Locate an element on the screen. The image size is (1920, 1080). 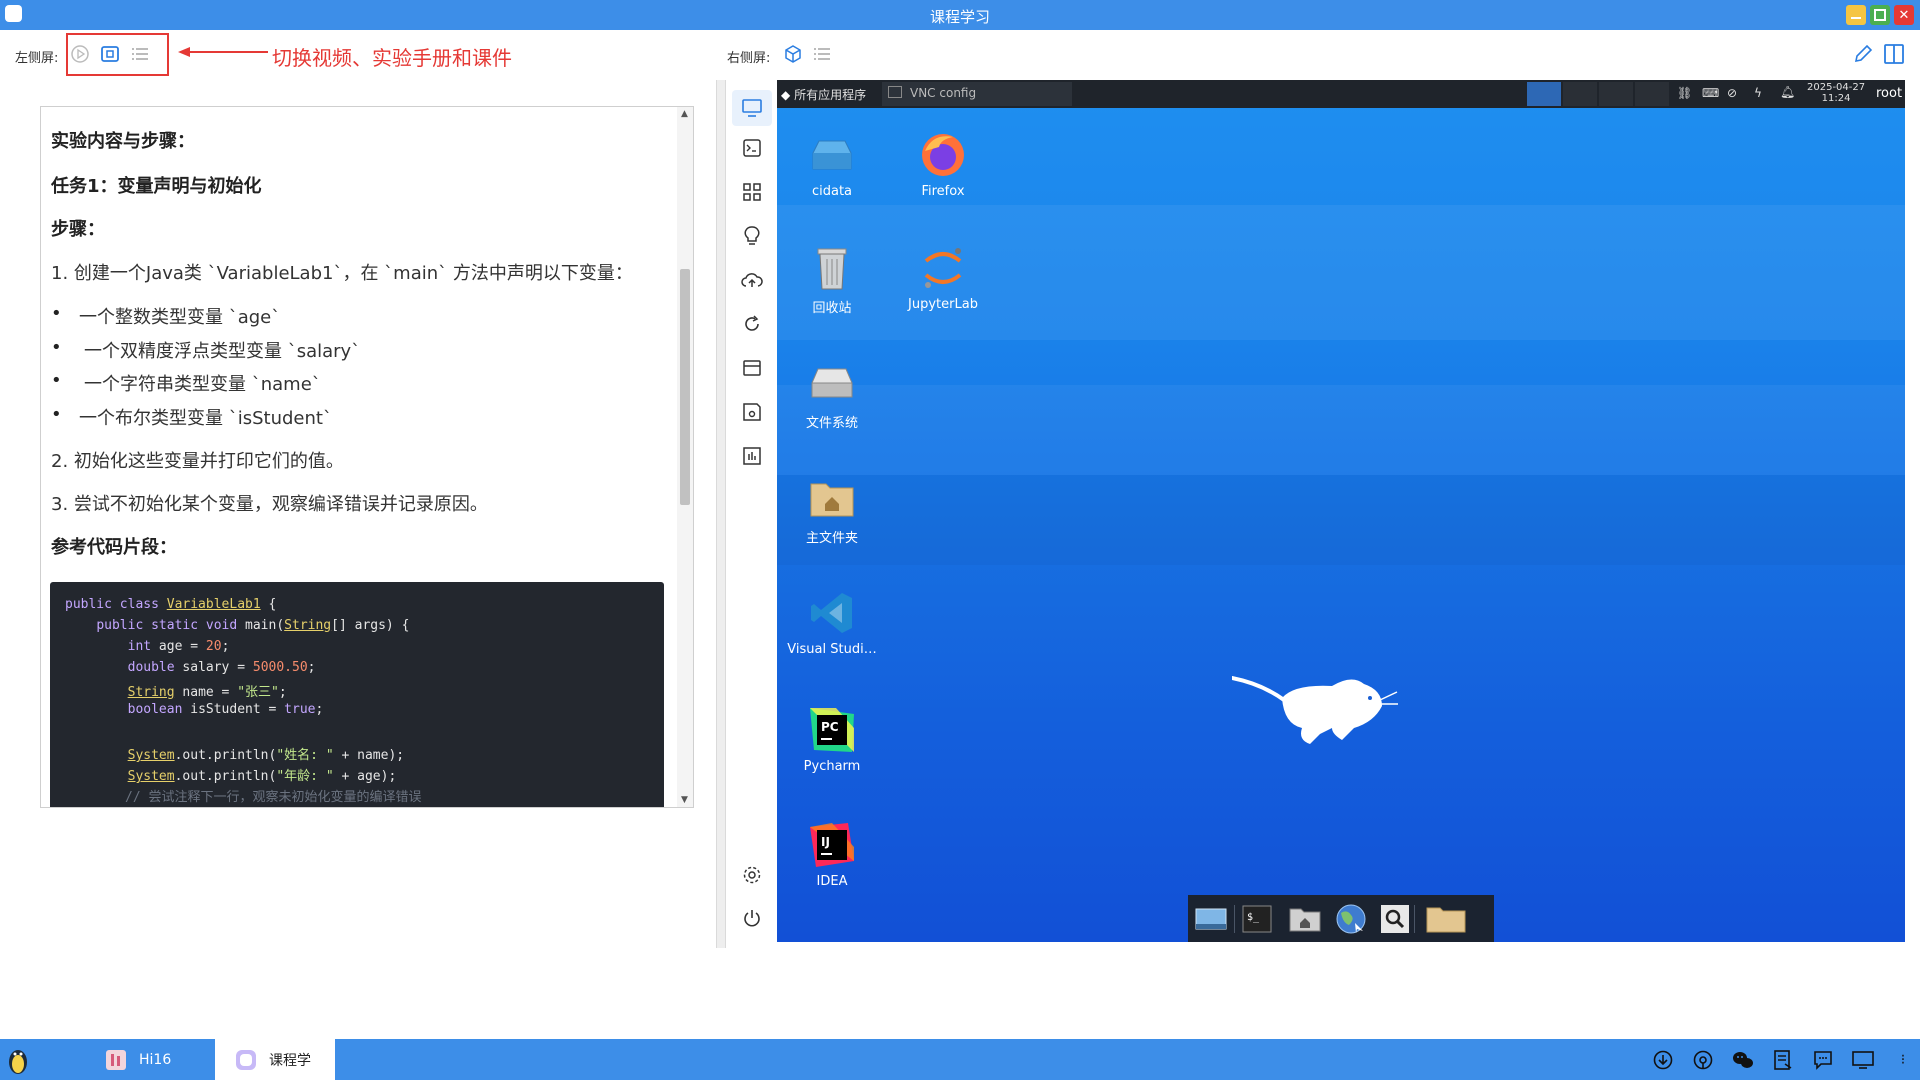
clock-time: 11:24 is located at coordinates (1836, 98).